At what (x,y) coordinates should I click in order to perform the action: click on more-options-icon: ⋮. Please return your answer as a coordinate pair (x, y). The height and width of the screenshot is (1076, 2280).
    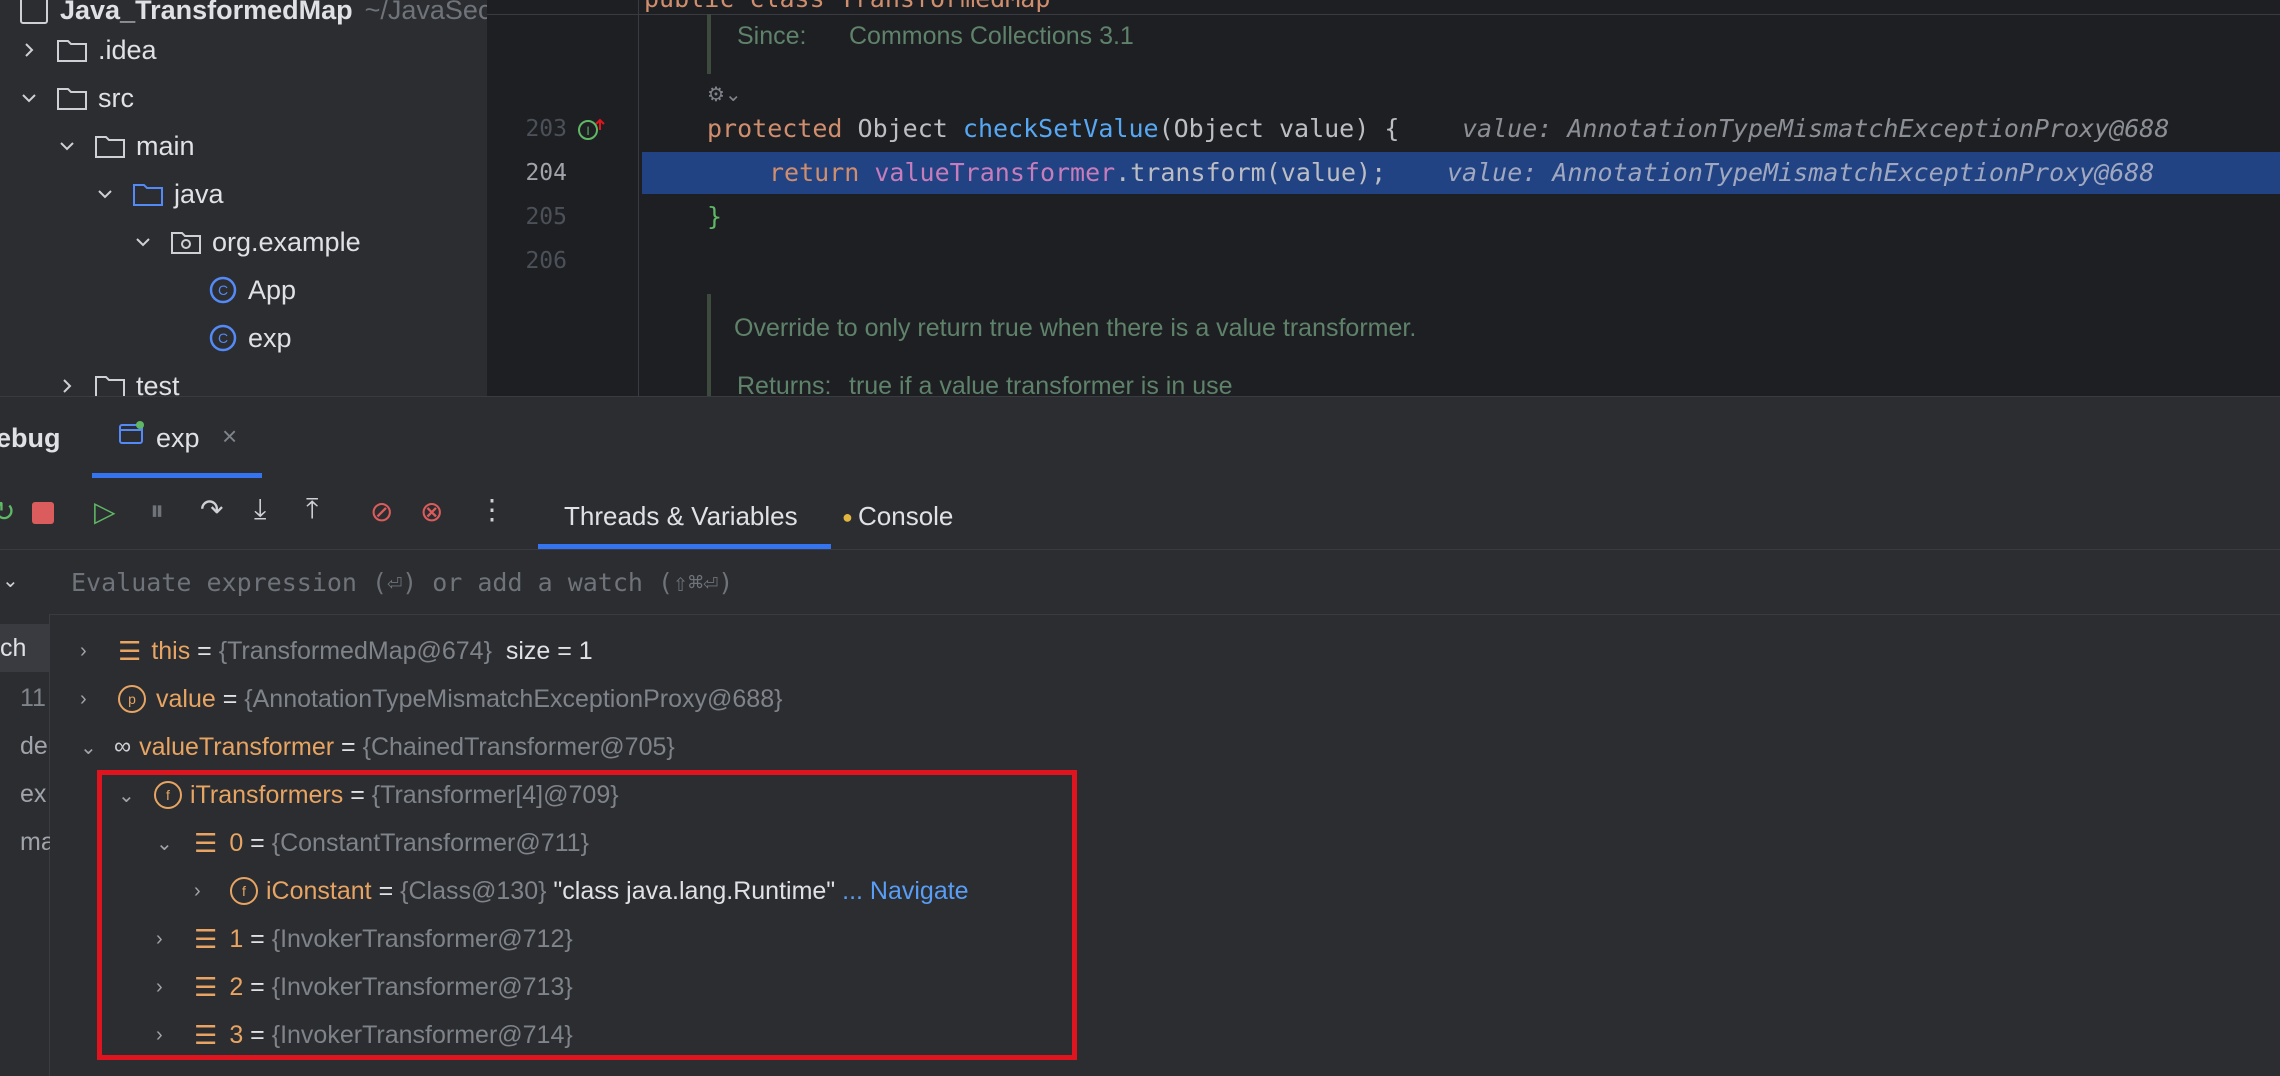
    Looking at the image, I should click on (492, 509).